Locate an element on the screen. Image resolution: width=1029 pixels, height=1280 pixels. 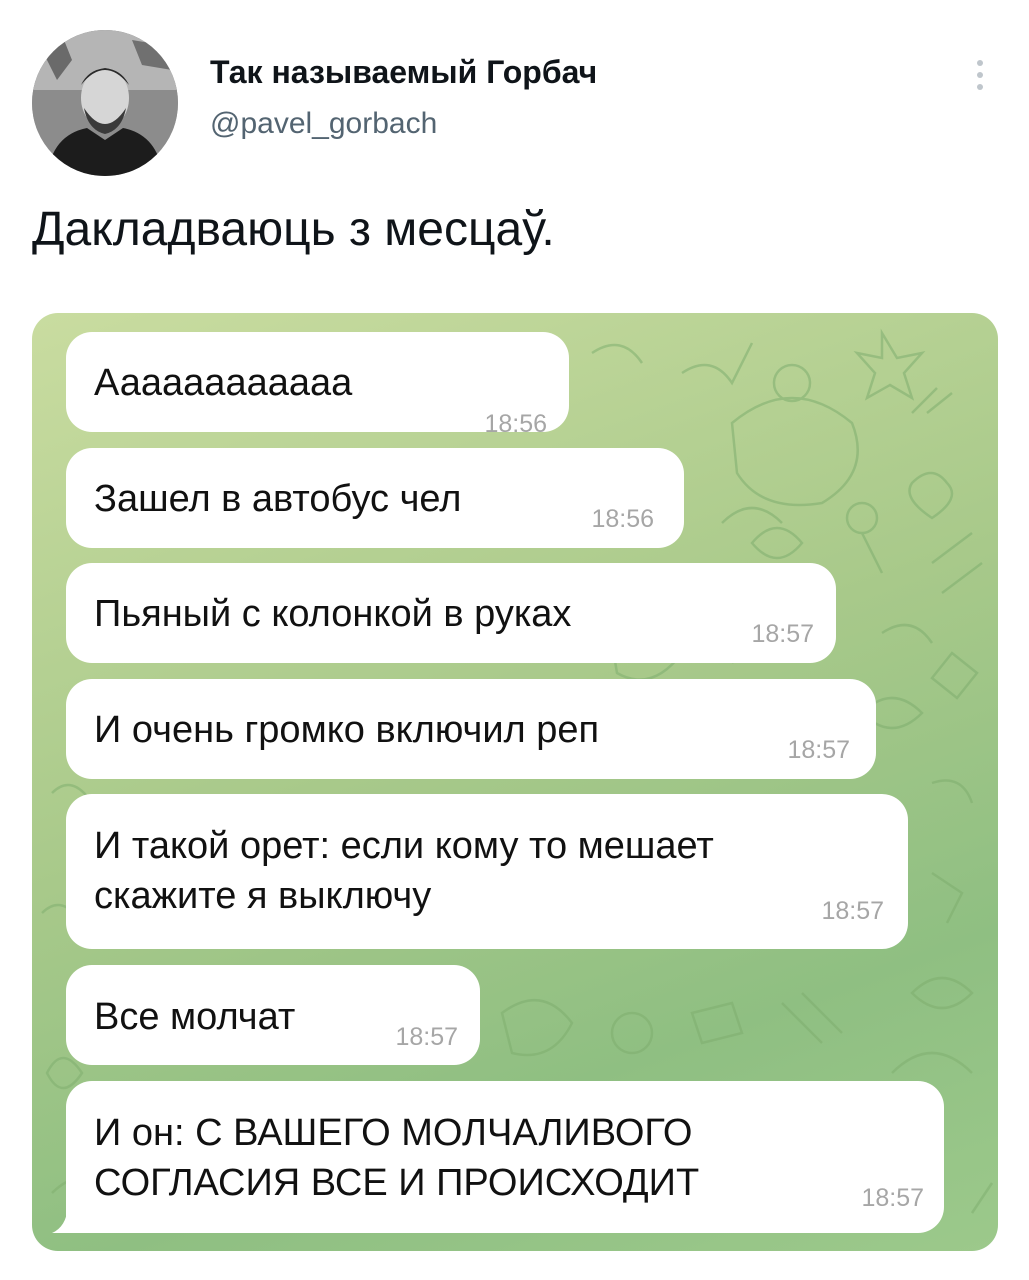
message-bubble: Аааааааааааа 18:56 is located at coordinates (317, 385).